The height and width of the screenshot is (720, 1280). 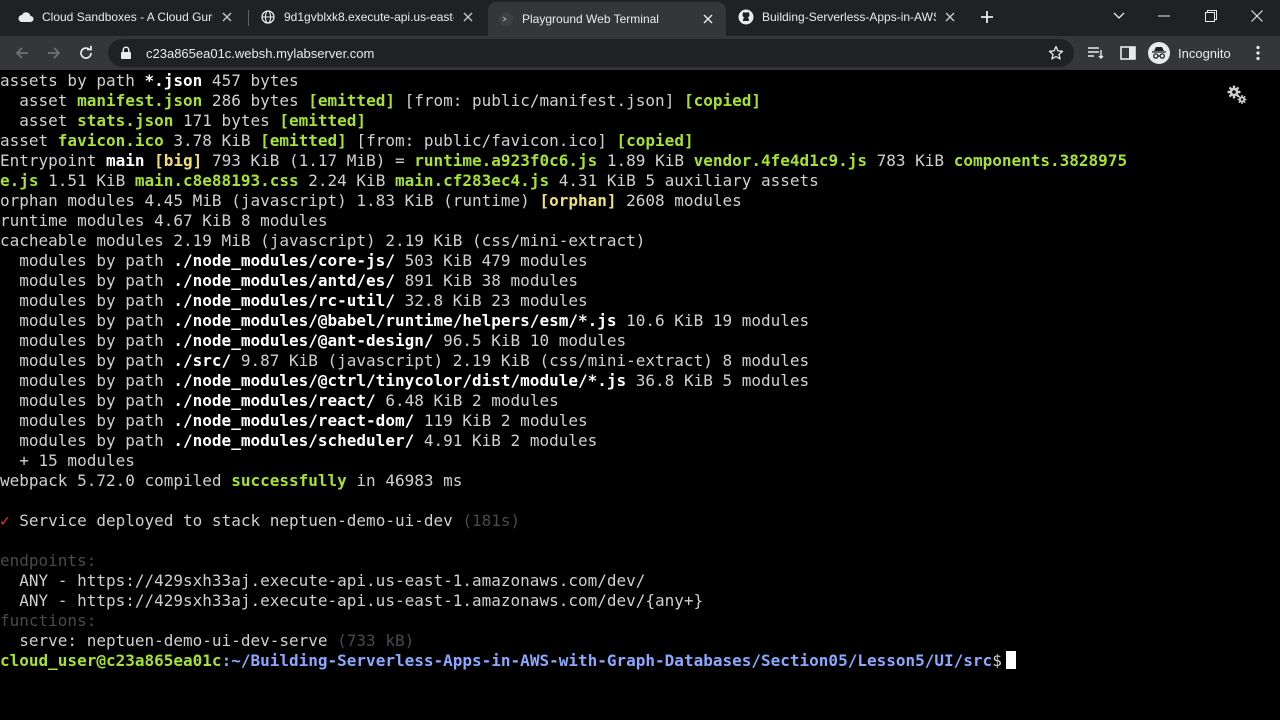 What do you see at coordinates (376, 640) in the screenshot?
I see `terminal-text: (733 kB)` at bounding box center [376, 640].